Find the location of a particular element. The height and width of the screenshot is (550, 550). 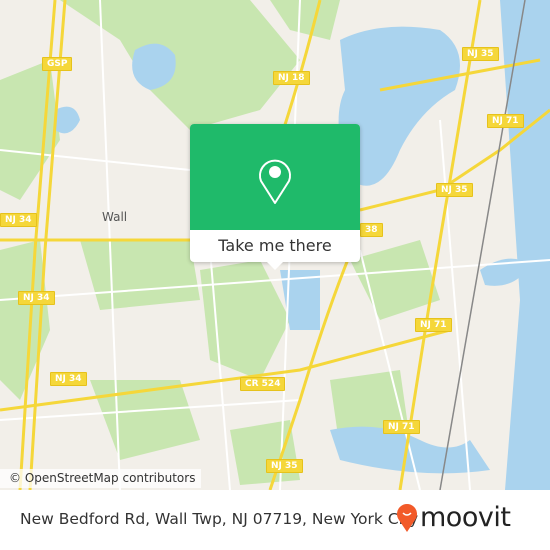

take-me-there-button: Take me there is located at coordinates (275, 246).